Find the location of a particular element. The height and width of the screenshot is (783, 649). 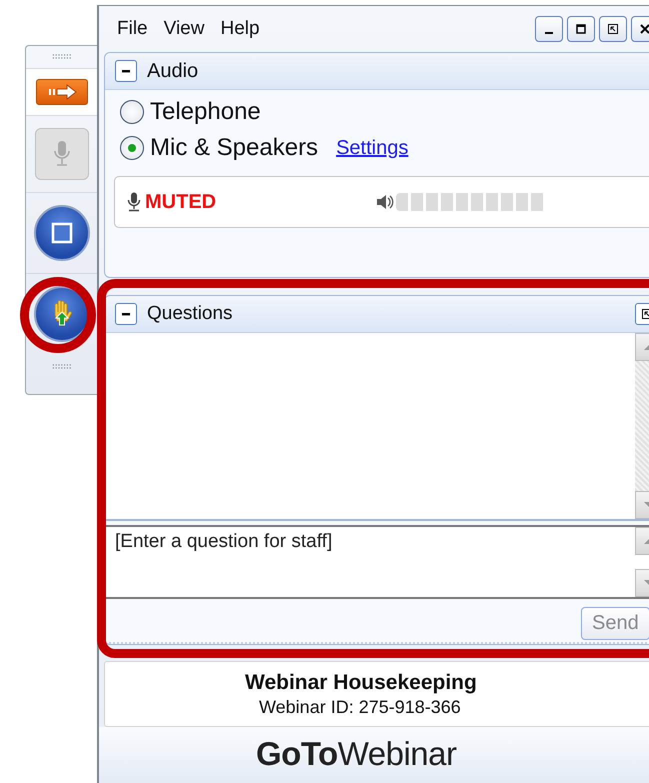

webinar-id: Webinar ID: 275-918-366 is located at coordinates (360, 707).